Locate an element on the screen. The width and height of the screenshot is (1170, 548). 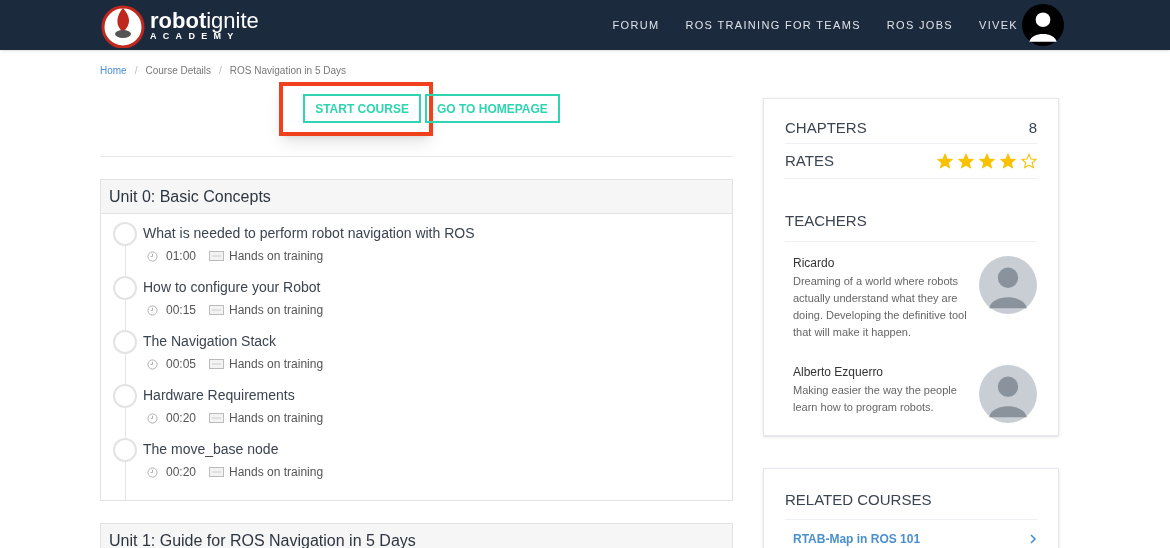
nav-link: FORUM is located at coordinates (636, 25).